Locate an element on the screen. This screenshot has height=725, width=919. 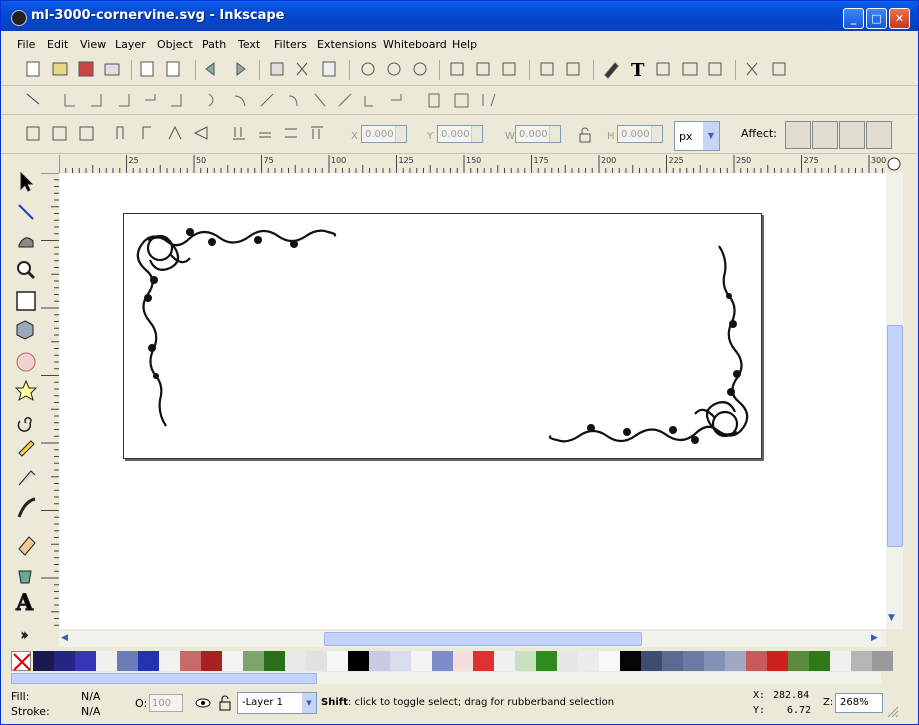
menu-path: Path is located at coordinates (214, 44).